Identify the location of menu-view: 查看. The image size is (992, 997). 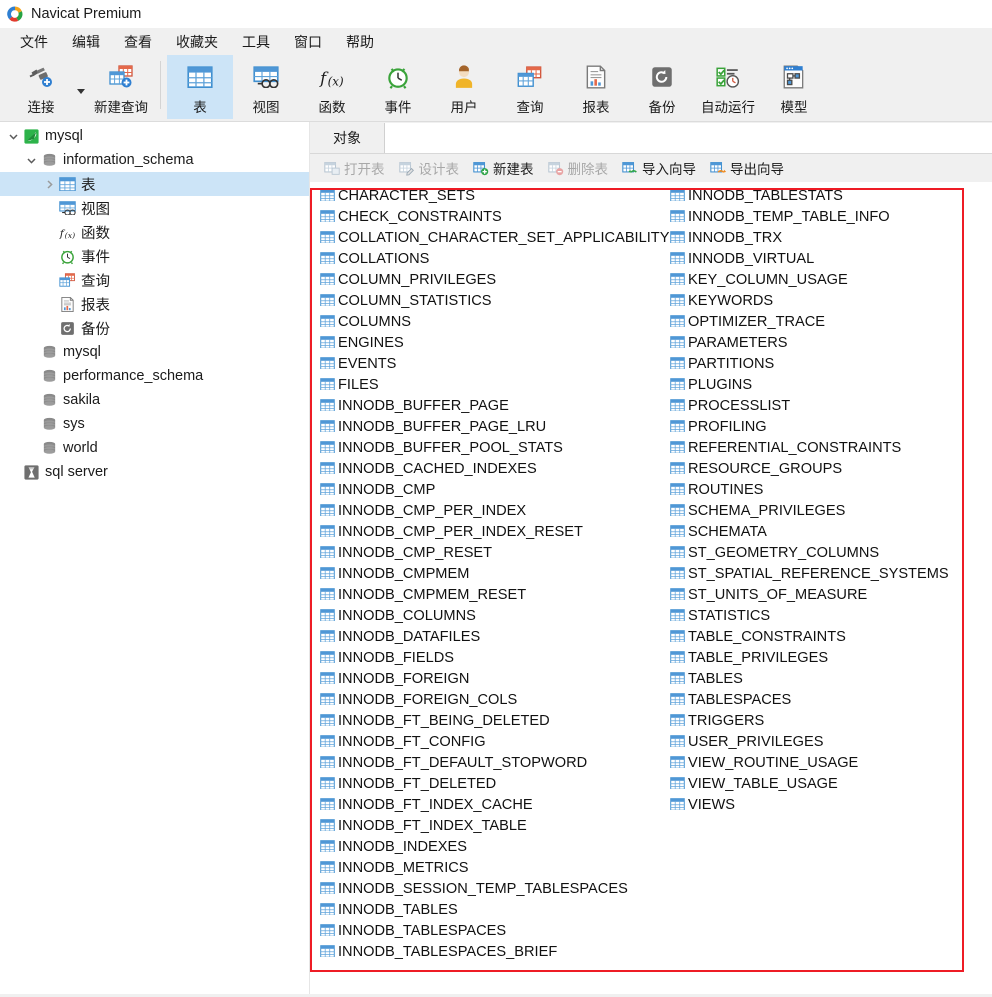
(138, 42).